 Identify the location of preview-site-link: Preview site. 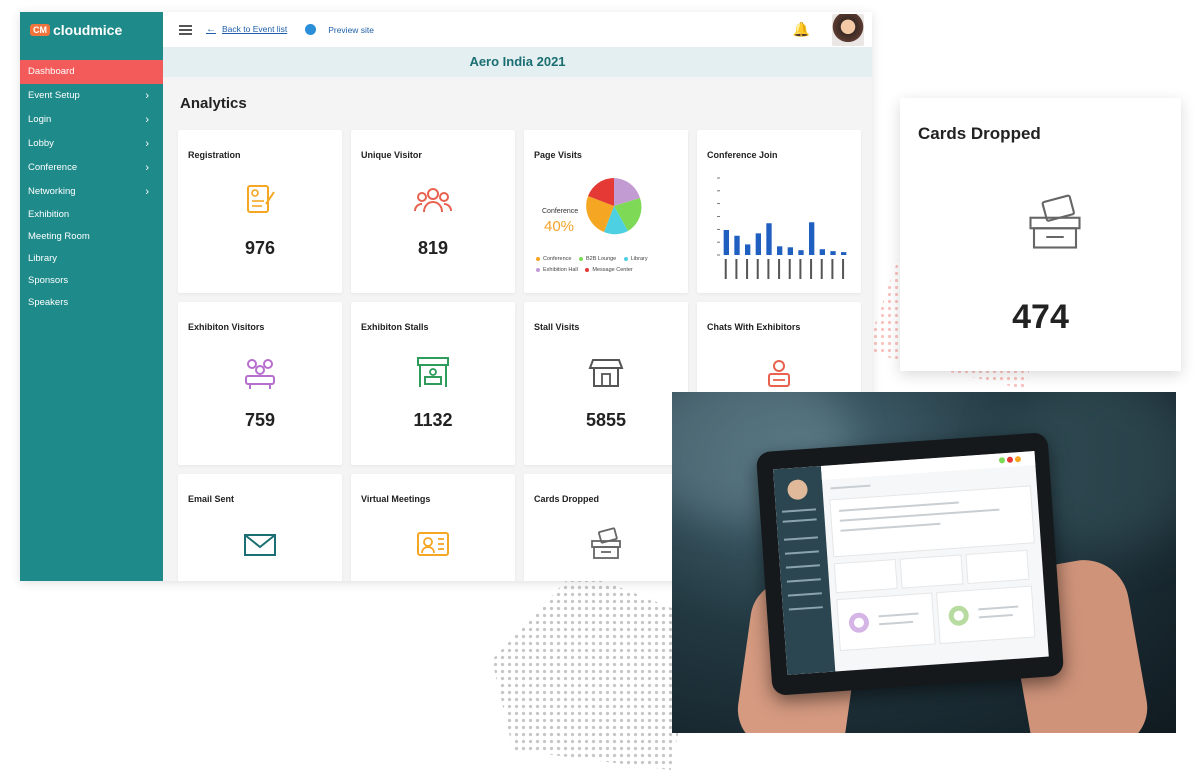
(351, 30).